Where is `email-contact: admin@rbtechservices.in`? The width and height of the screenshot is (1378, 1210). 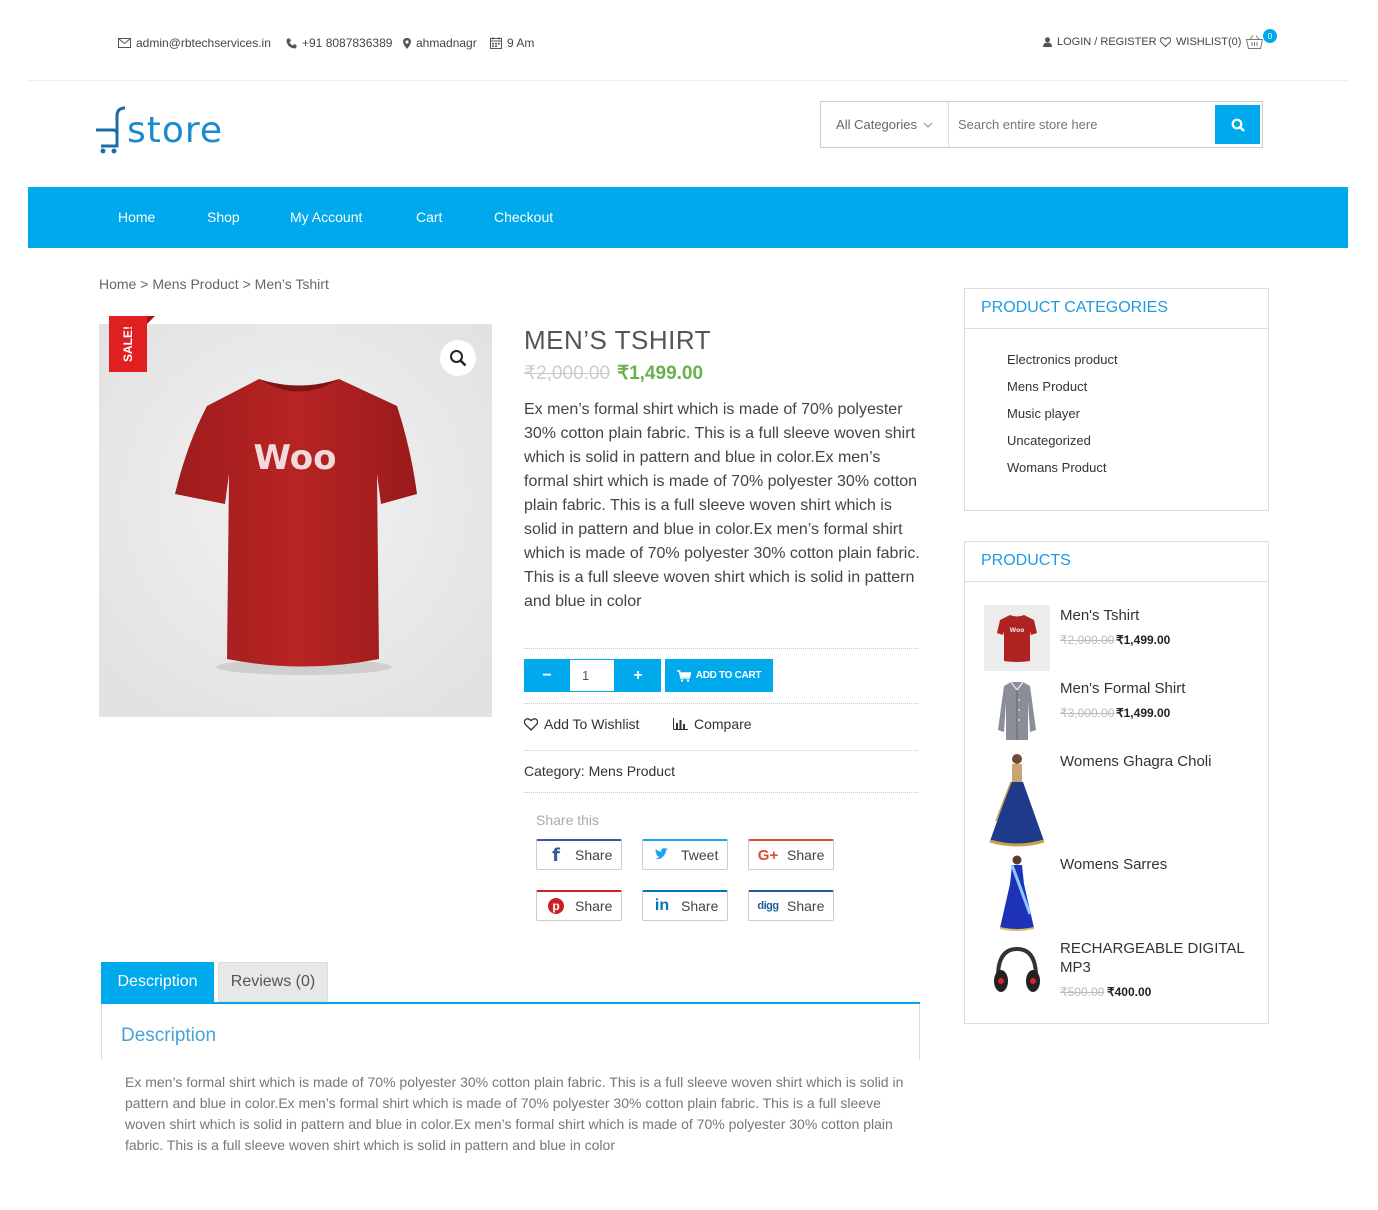 email-contact: admin@rbtechservices.in is located at coordinates (194, 43).